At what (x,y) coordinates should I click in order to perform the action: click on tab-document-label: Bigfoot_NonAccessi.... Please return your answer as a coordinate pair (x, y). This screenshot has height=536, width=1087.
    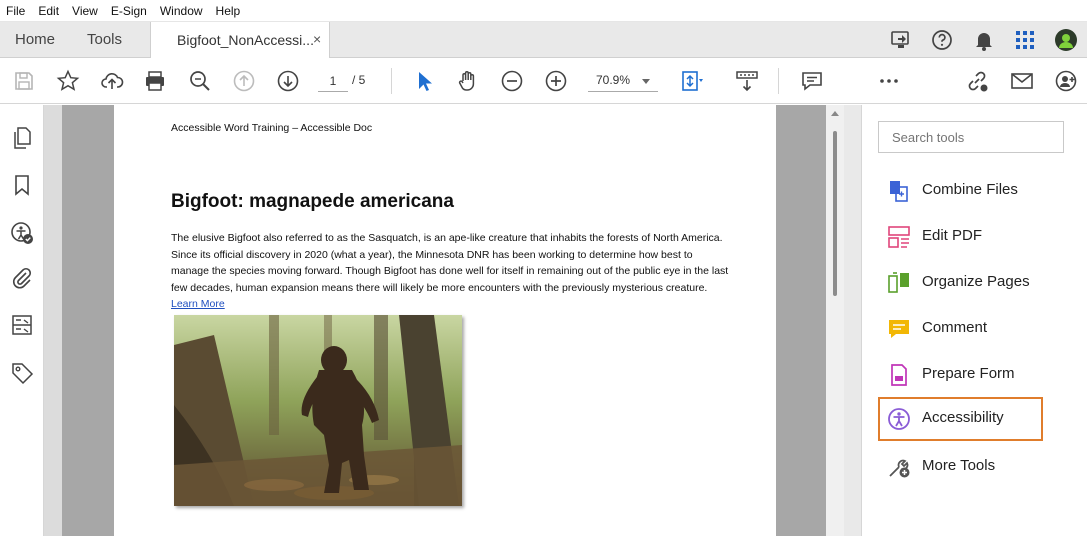
    Looking at the image, I should click on (245, 40).